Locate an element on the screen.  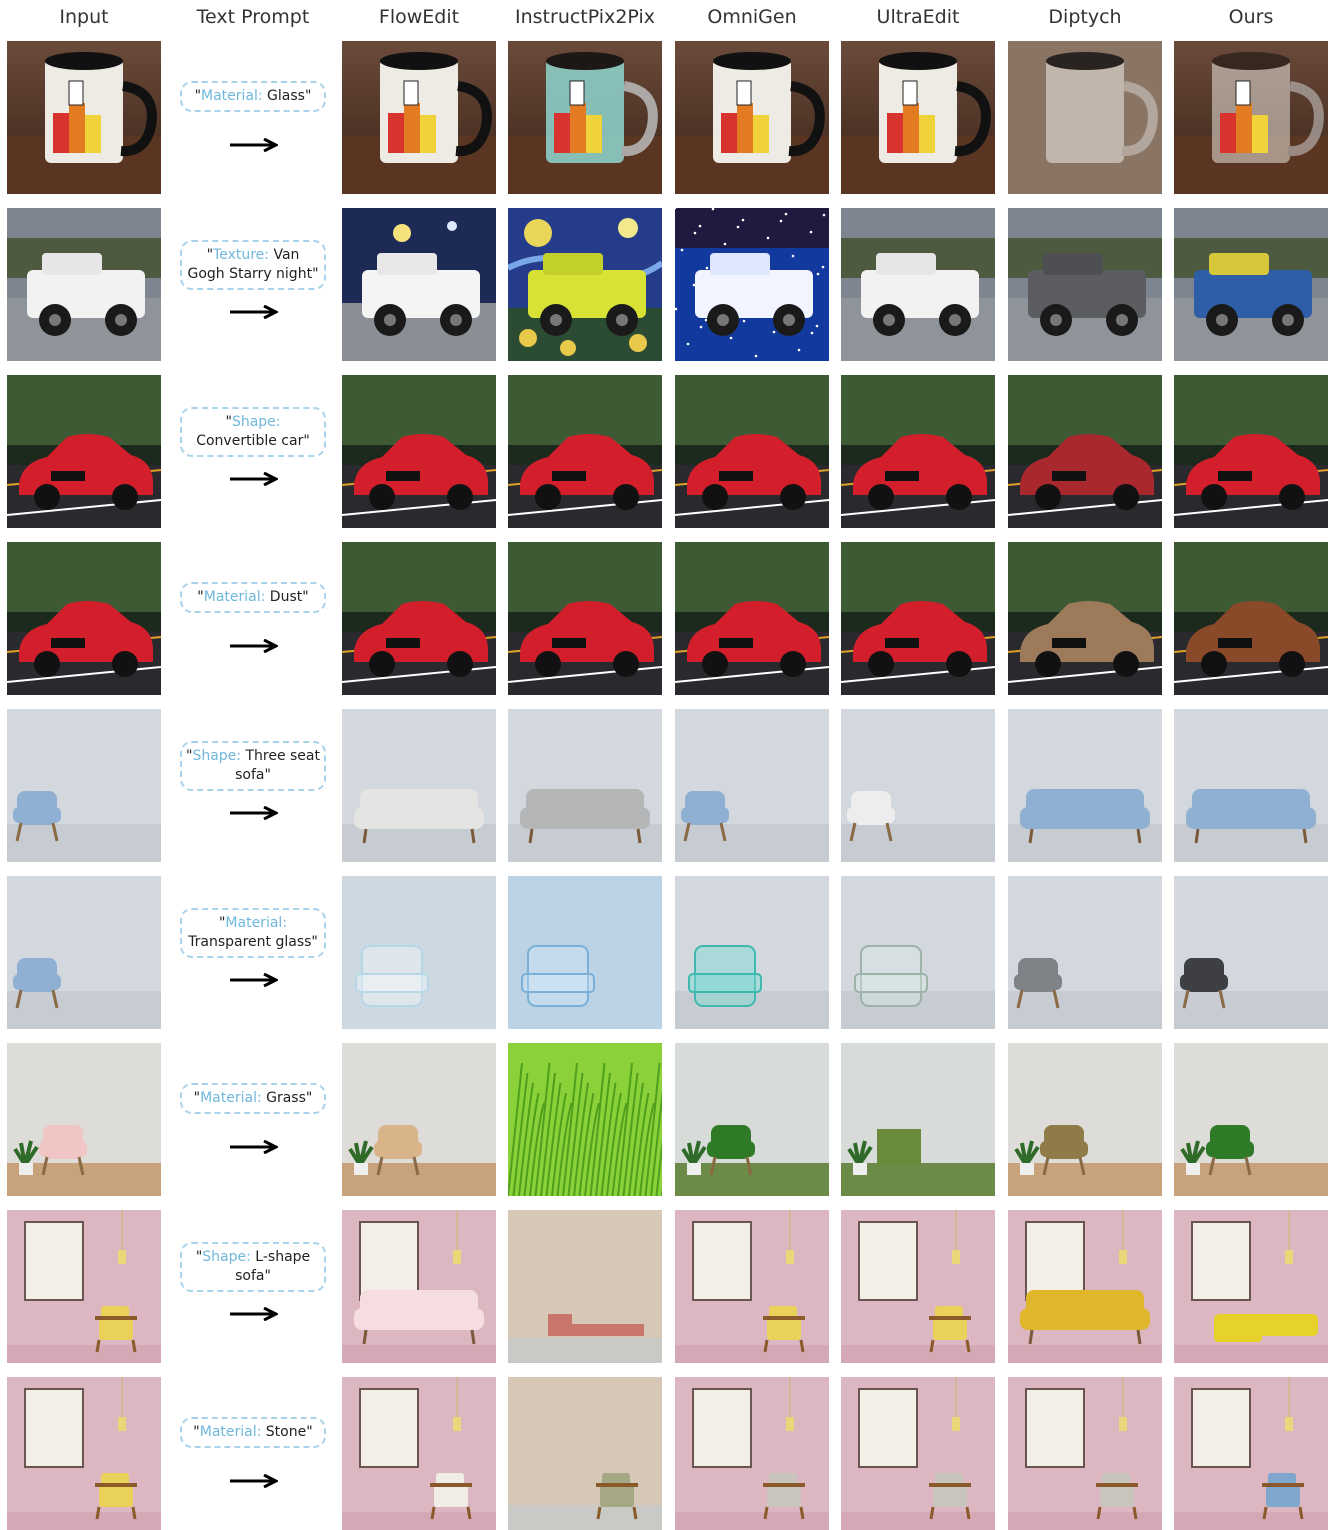
prompt-box-row-8: "Shape: L-shape sofa" is located at coordinates (253, 1267).